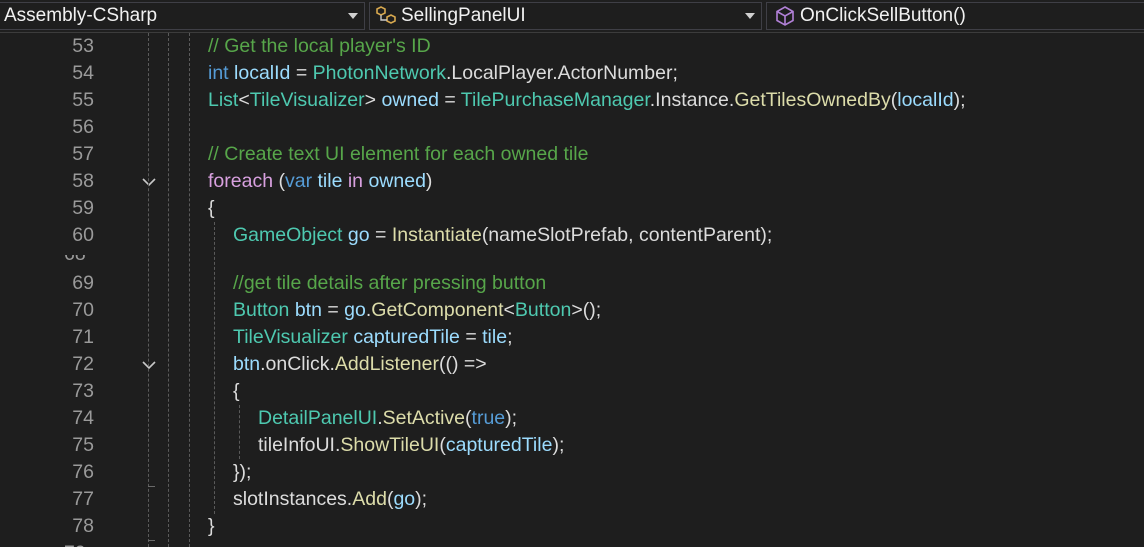 Image resolution: width=1144 pixels, height=547 pixels. What do you see at coordinates (373, 337) in the screenshot?
I see `code-text: TileVisualizer capturedTile = tile;` at bounding box center [373, 337].